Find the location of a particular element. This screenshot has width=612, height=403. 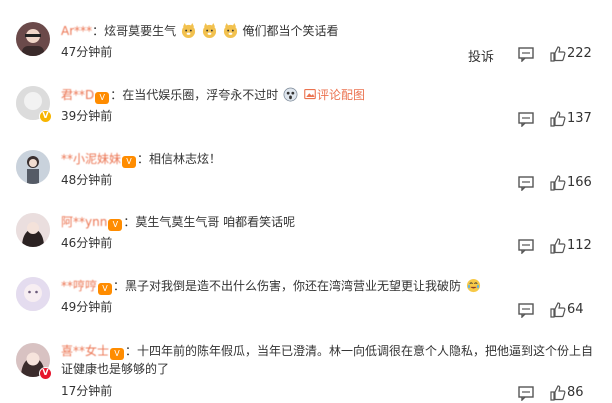

like-count: 64 is located at coordinates (575, 309).